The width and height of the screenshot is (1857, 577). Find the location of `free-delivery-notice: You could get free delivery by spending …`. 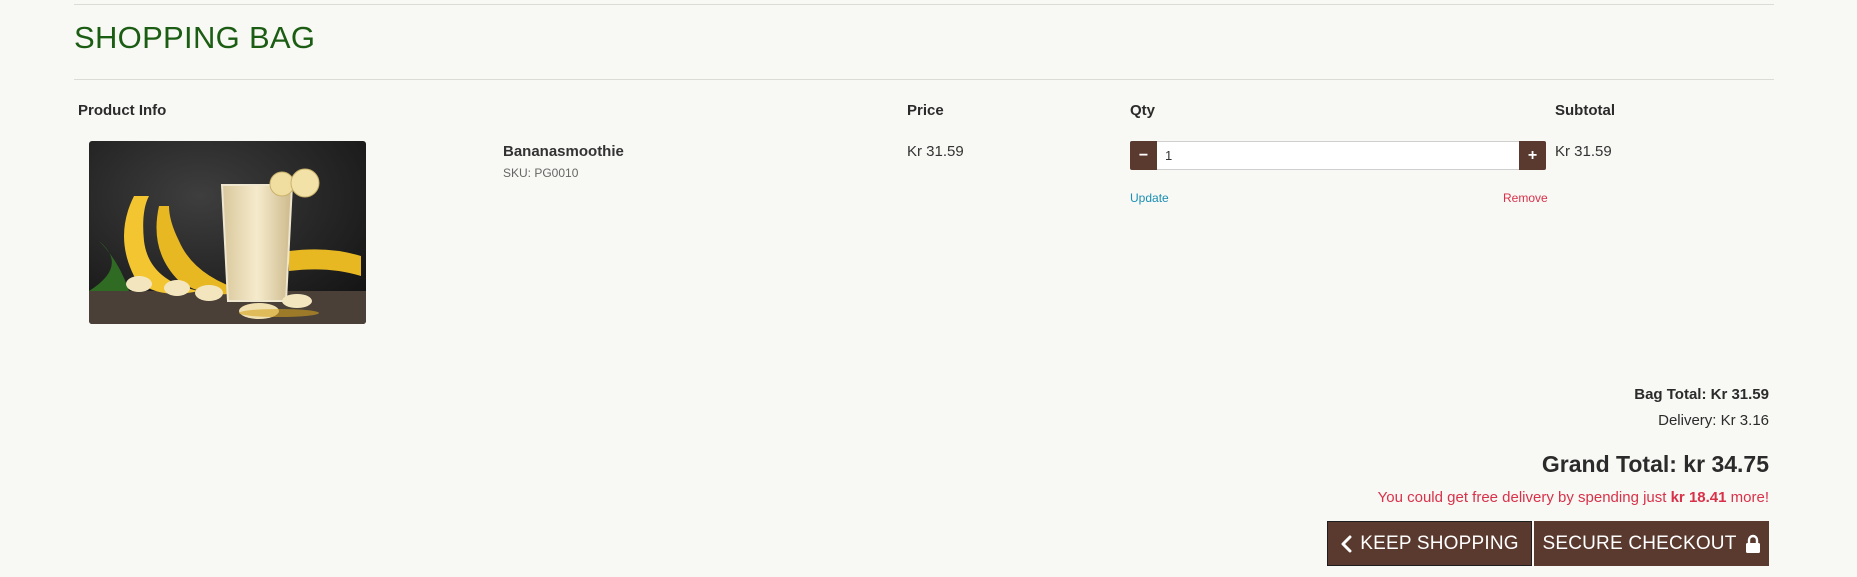

free-delivery-notice: You could get free delivery by spending … is located at coordinates (1573, 497).